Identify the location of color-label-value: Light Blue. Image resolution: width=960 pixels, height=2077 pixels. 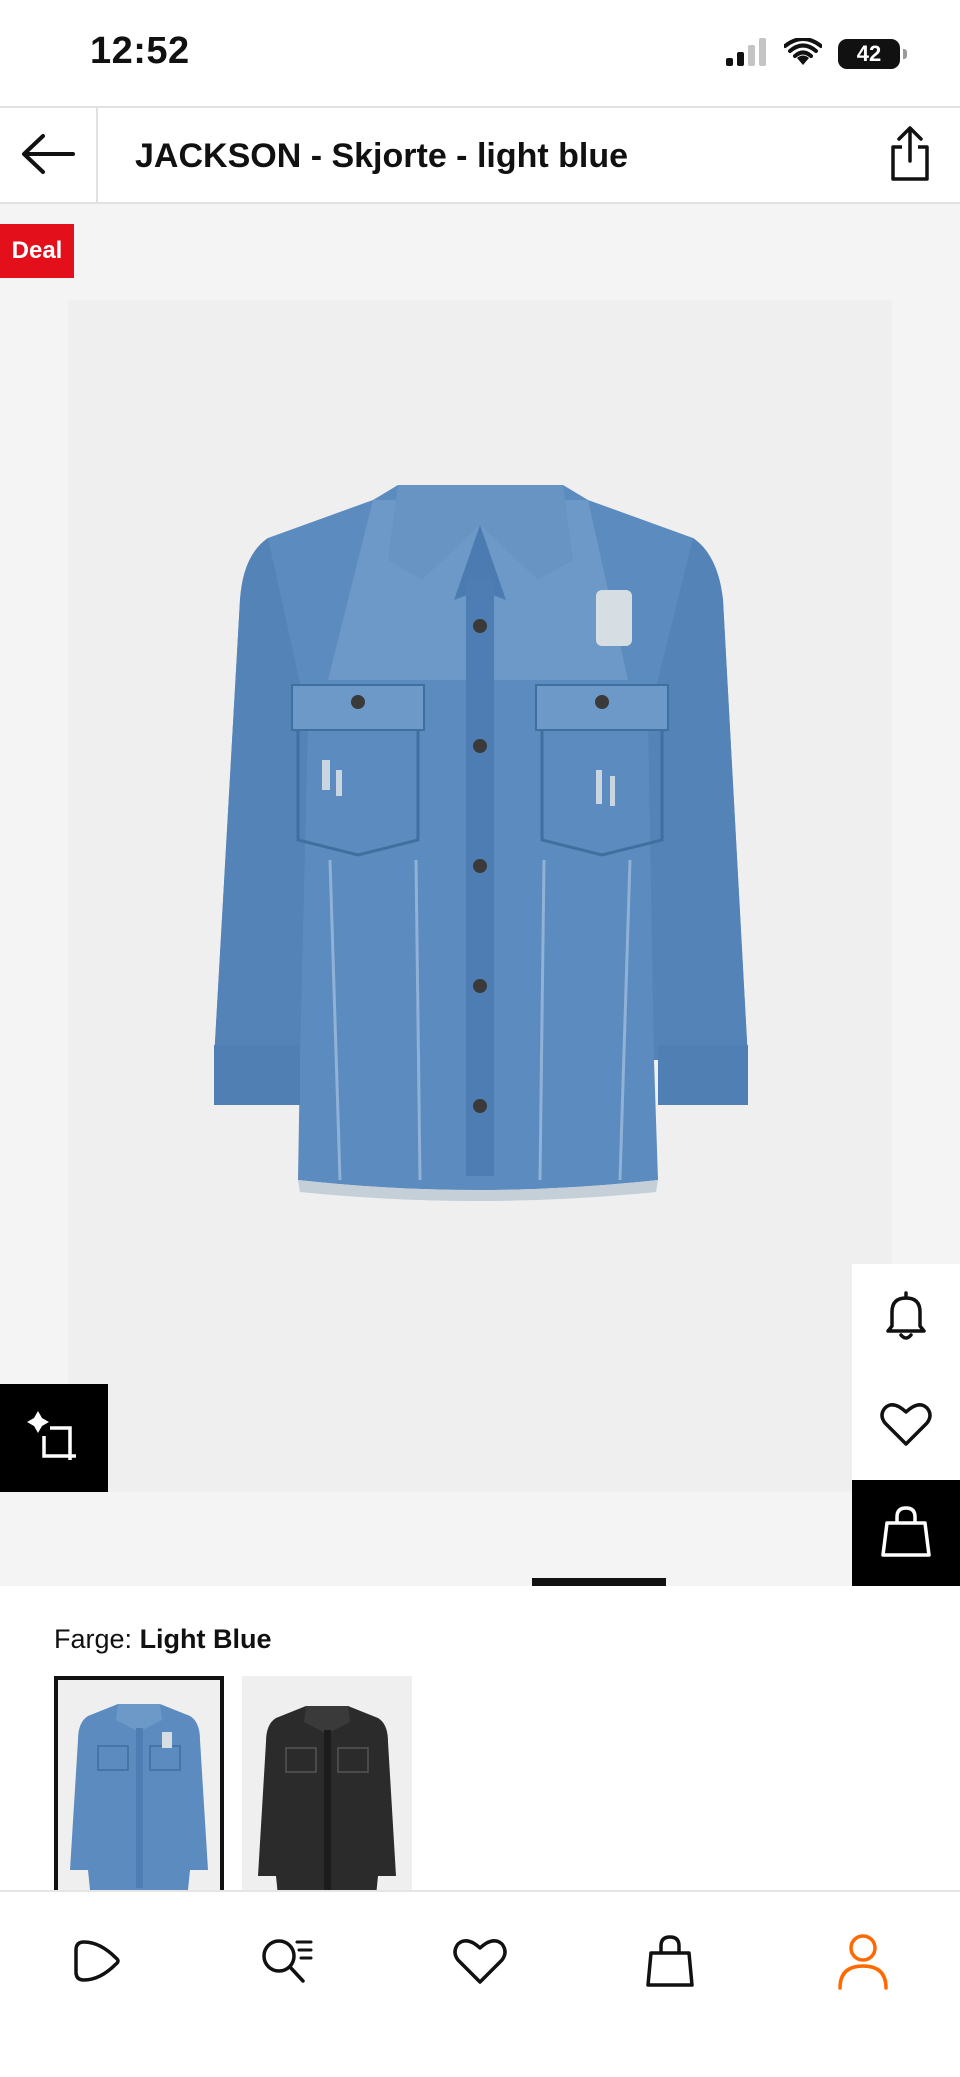
(205, 1639).